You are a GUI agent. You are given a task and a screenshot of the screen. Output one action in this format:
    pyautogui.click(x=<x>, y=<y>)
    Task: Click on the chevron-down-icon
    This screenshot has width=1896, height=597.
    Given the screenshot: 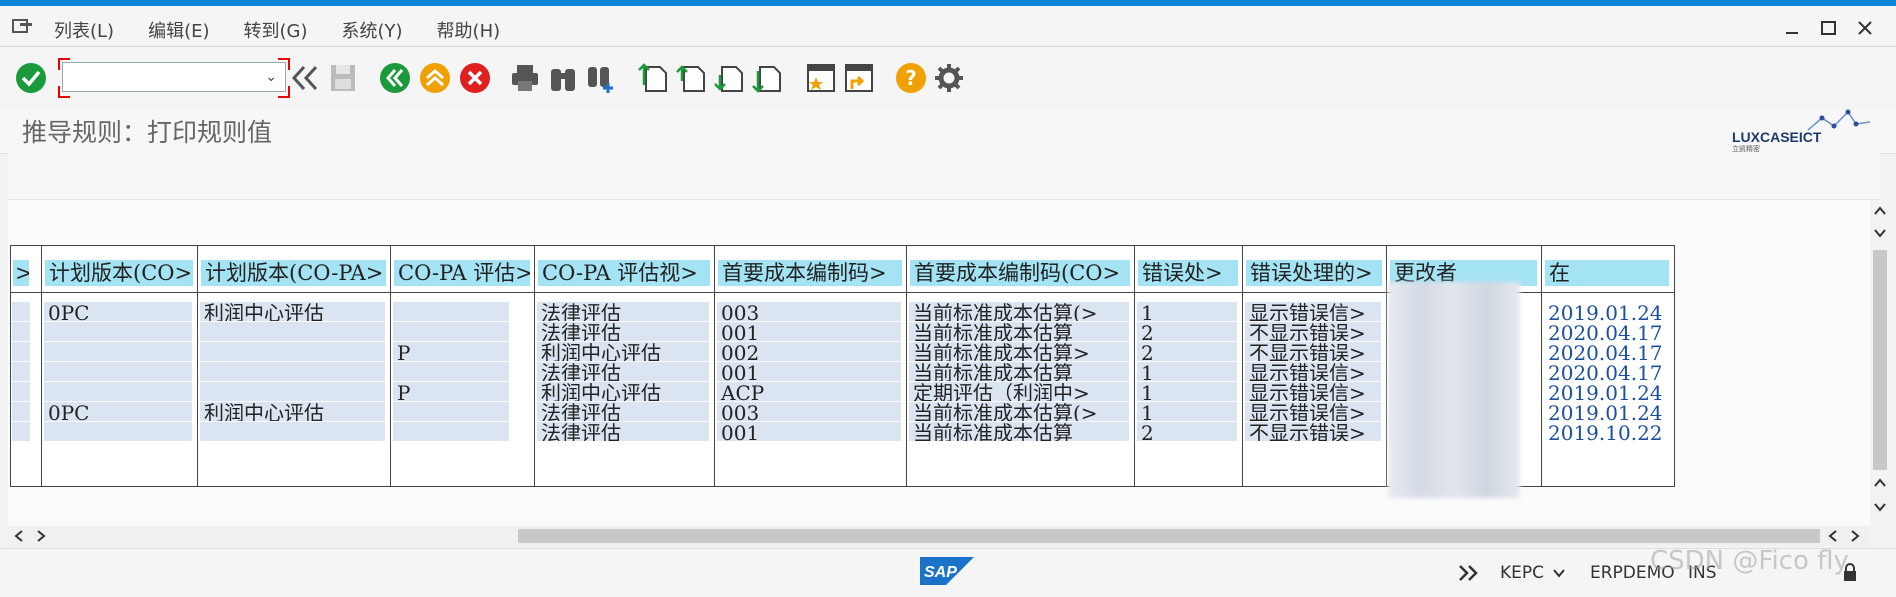 What is the action you would take?
    pyautogui.click(x=1559, y=573)
    